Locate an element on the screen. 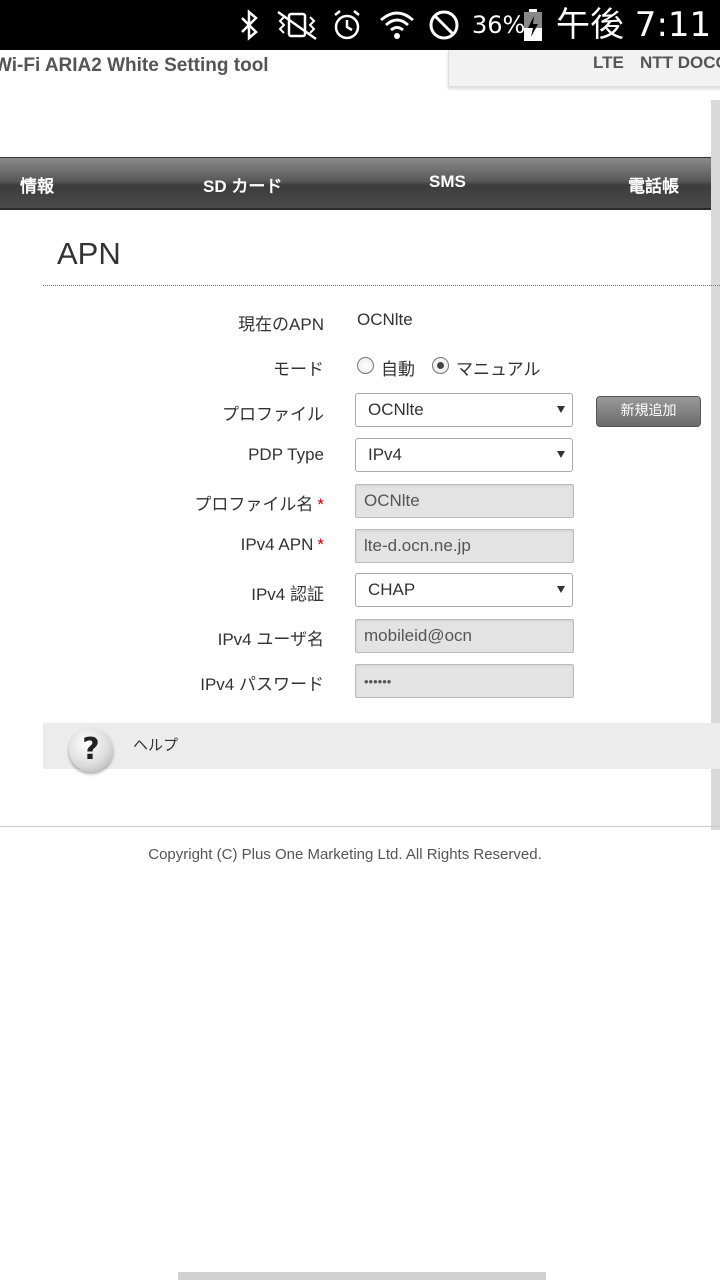 This screenshot has height=1280, width=720. profile-name-field: OCNlte is located at coordinates (464, 501).